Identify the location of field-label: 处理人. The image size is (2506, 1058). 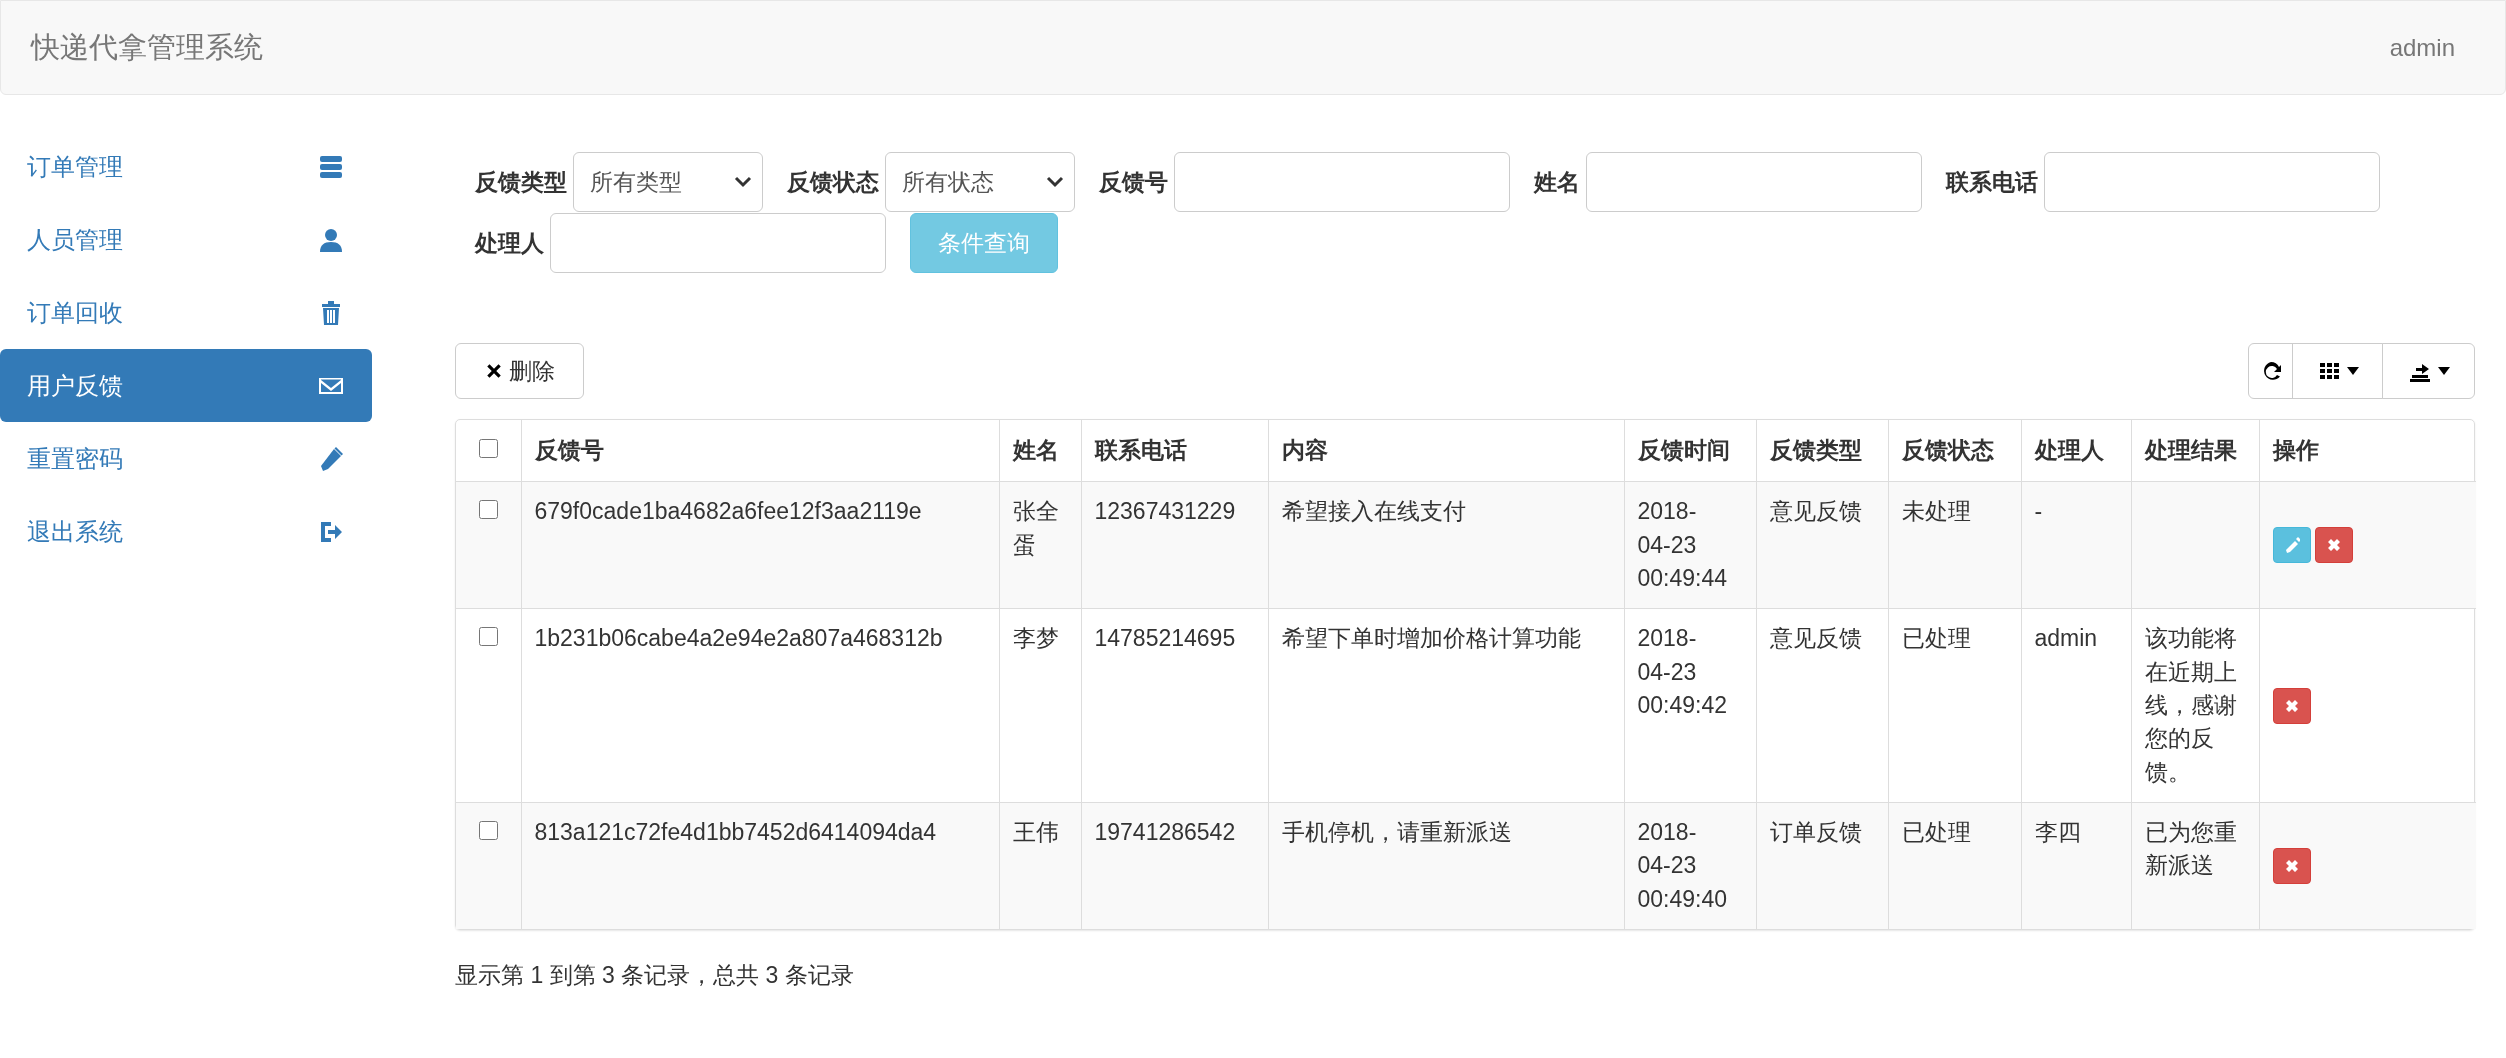
(509, 243).